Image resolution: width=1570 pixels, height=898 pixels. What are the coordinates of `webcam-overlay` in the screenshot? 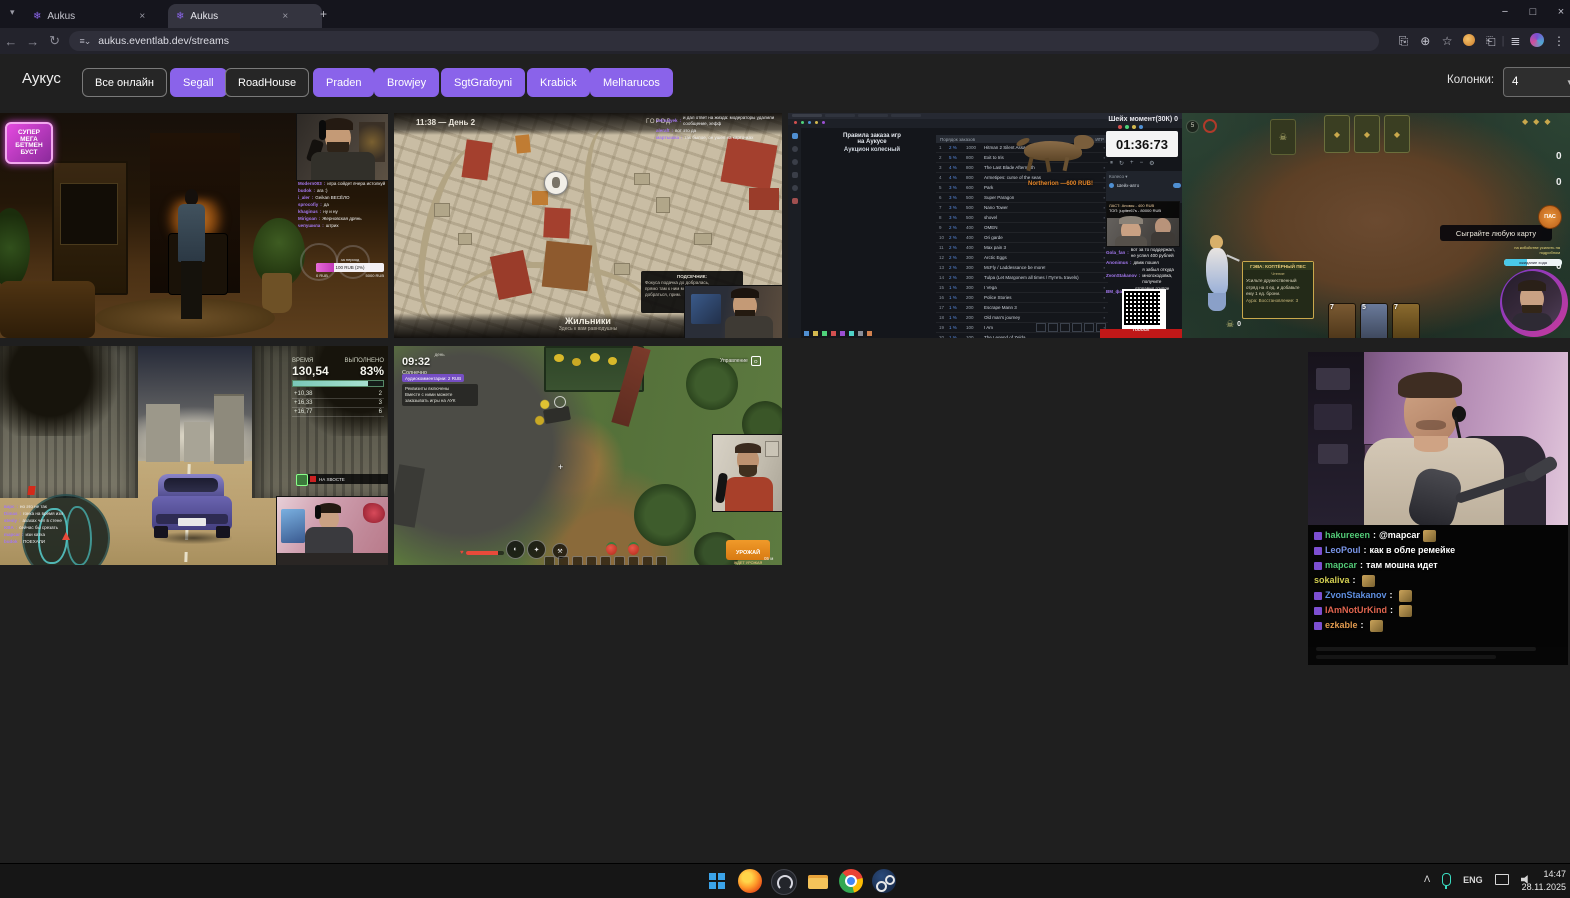 It's located at (332, 530).